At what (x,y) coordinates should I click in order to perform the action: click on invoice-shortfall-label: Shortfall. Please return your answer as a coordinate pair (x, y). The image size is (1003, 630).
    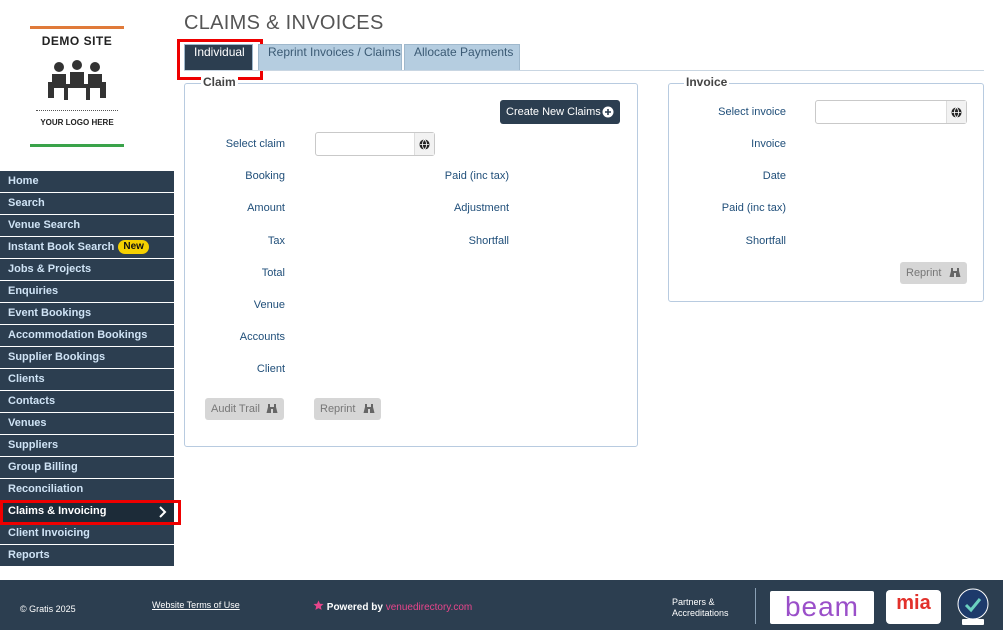
    Looking at the image, I should click on (765, 241).